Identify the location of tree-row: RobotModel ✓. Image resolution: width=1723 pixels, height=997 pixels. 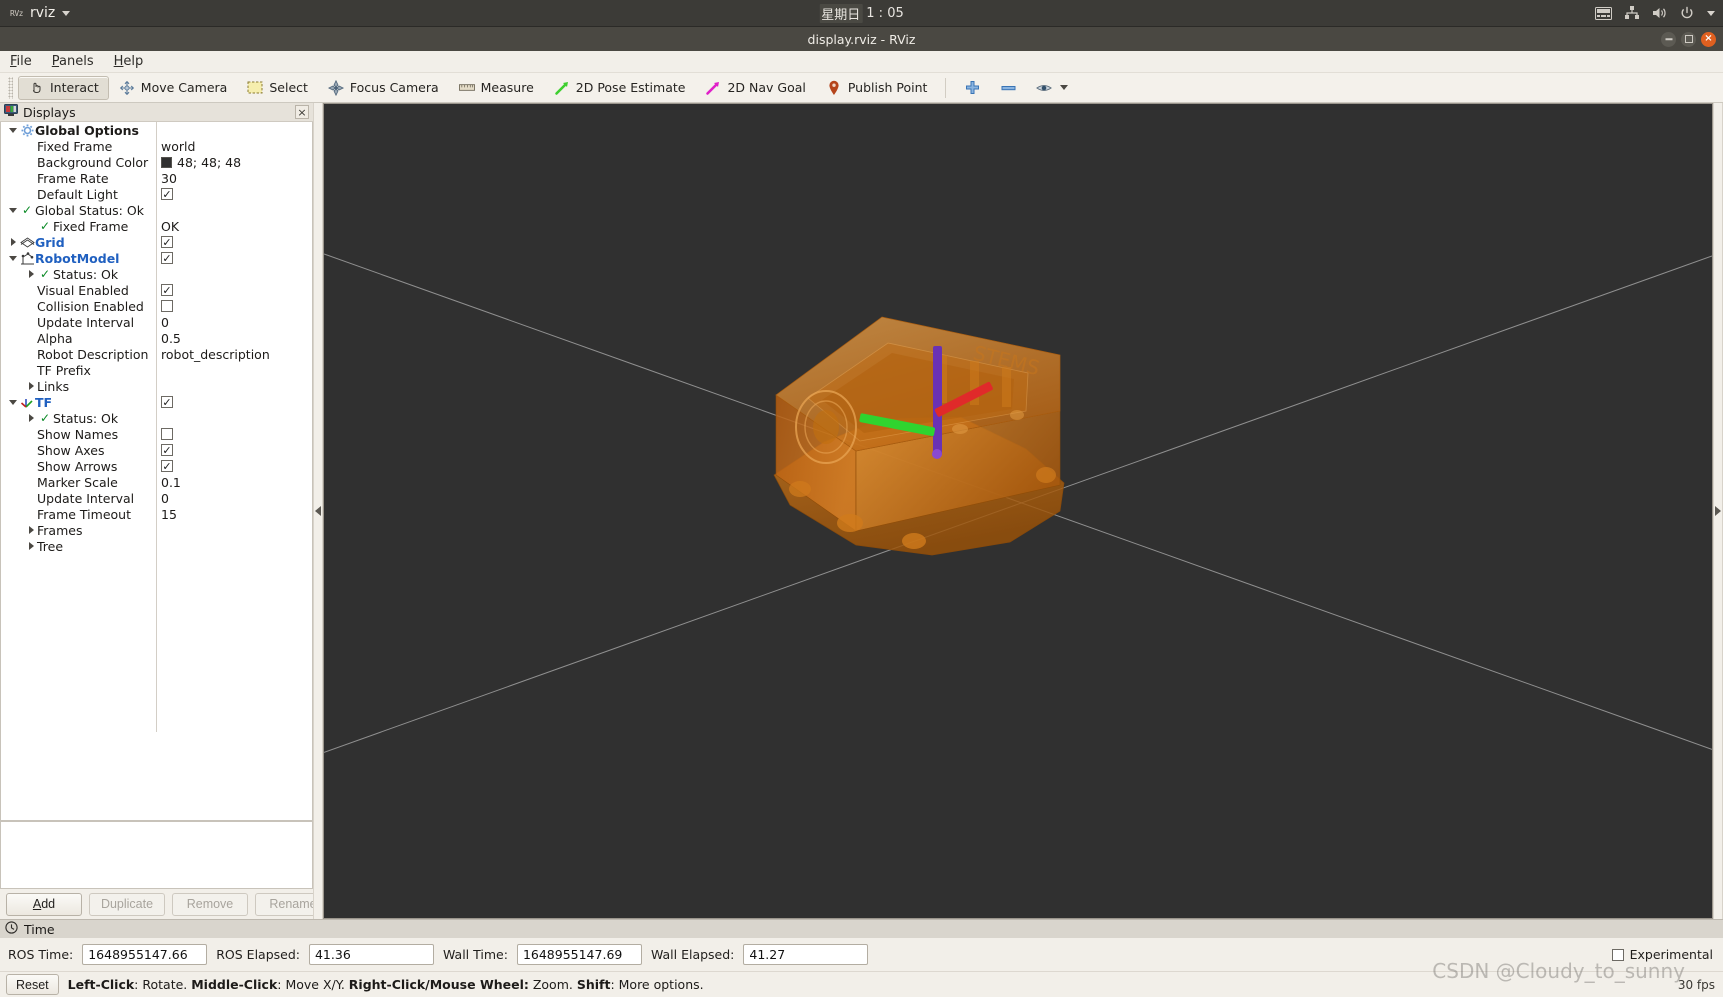
(156, 258).